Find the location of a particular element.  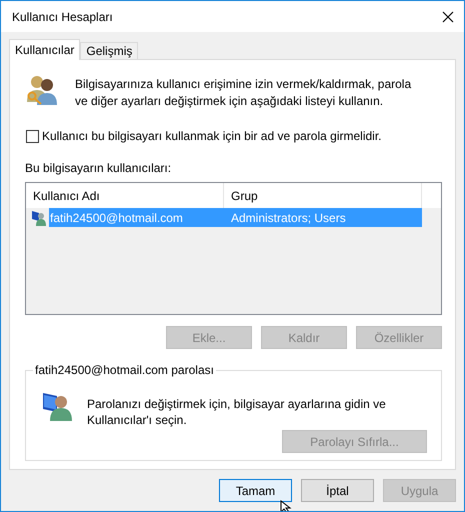

dialog-button: İptal is located at coordinates (337, 490).